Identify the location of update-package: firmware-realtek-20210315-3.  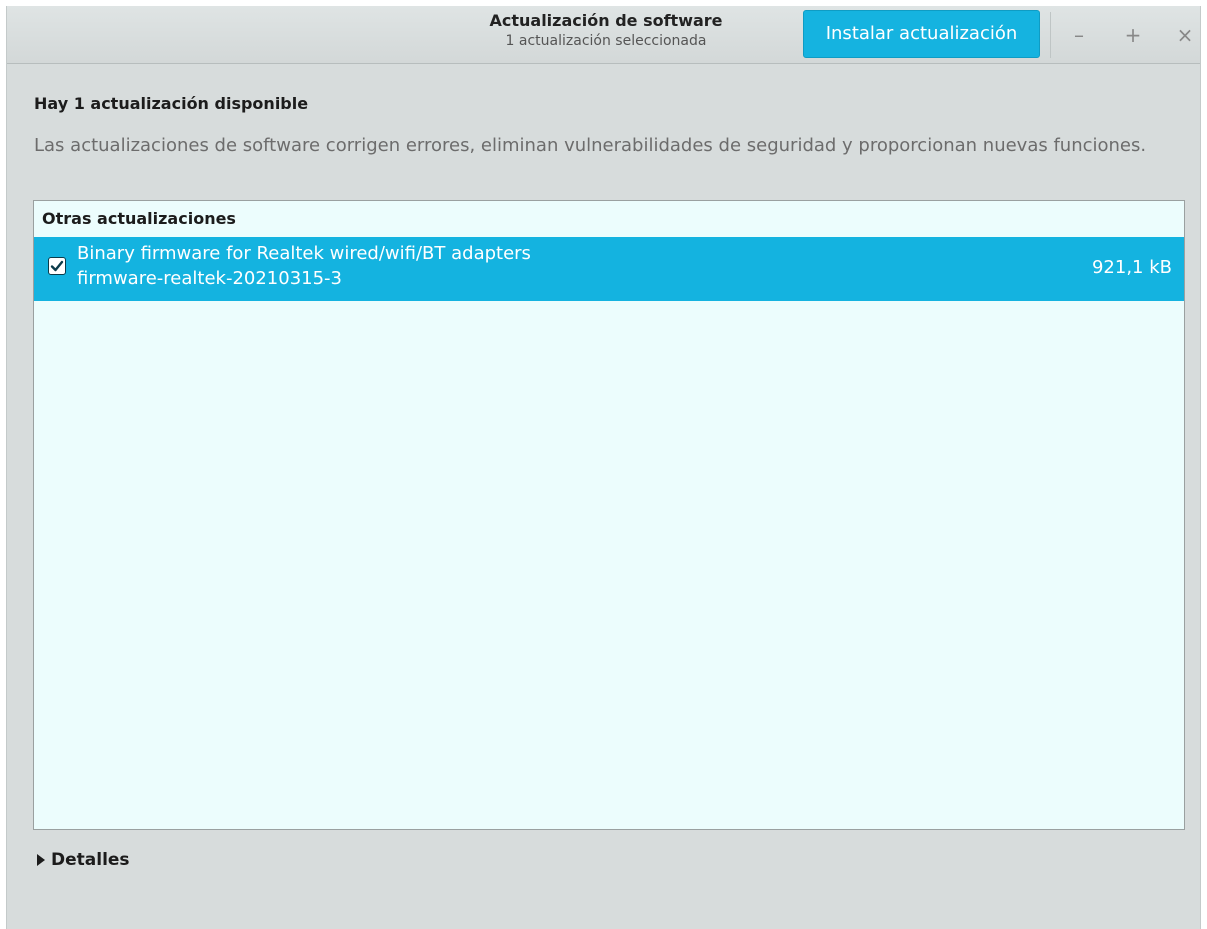
(210, 278).